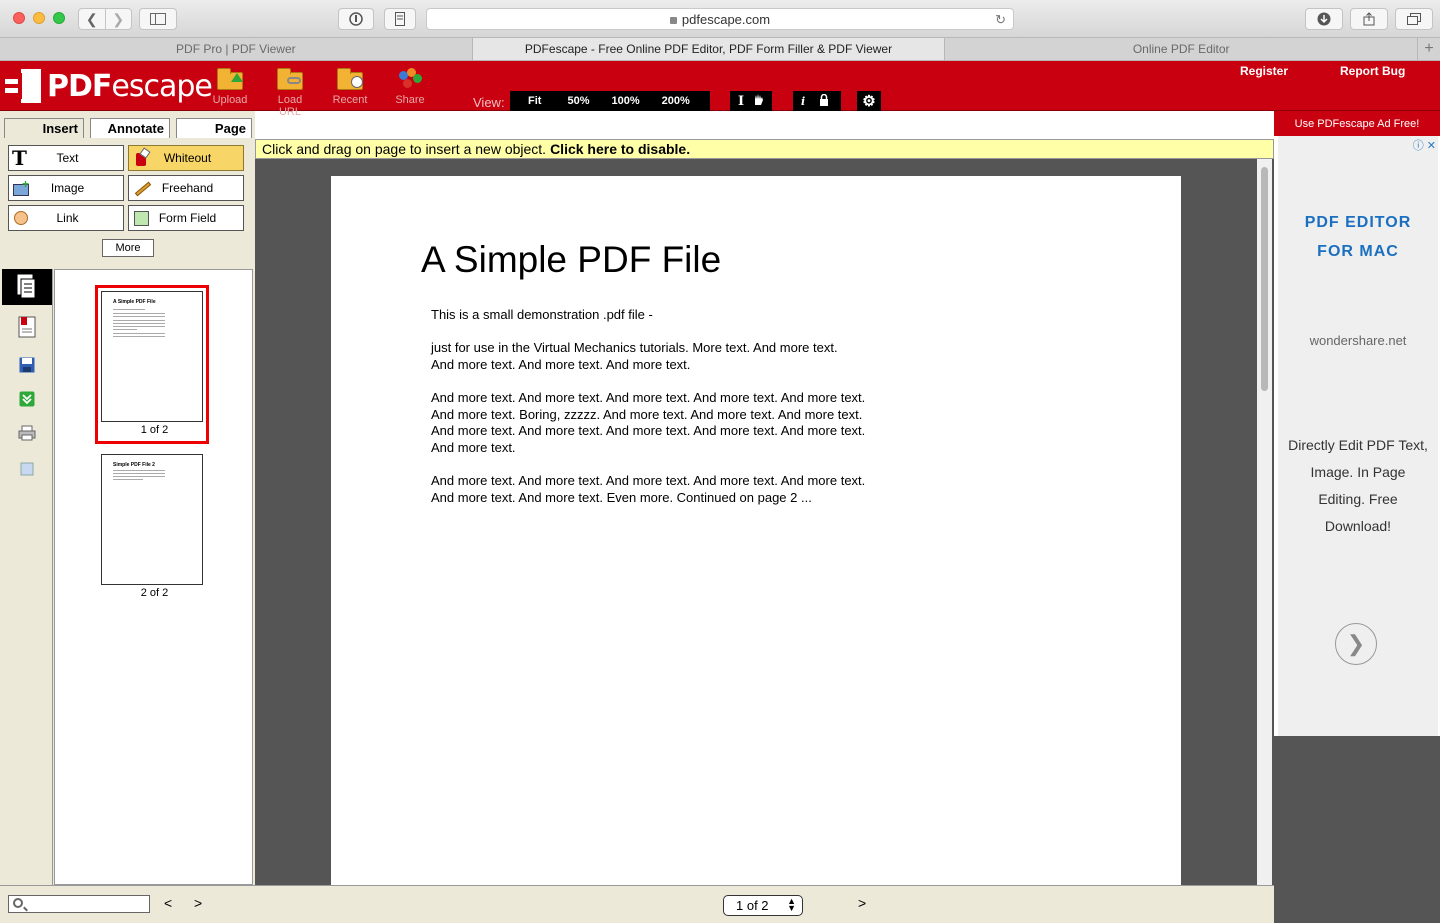 The height and width of the screenshot is (923, 1440). I want to click on zoom-200-button: 200%, so click(671, 101).